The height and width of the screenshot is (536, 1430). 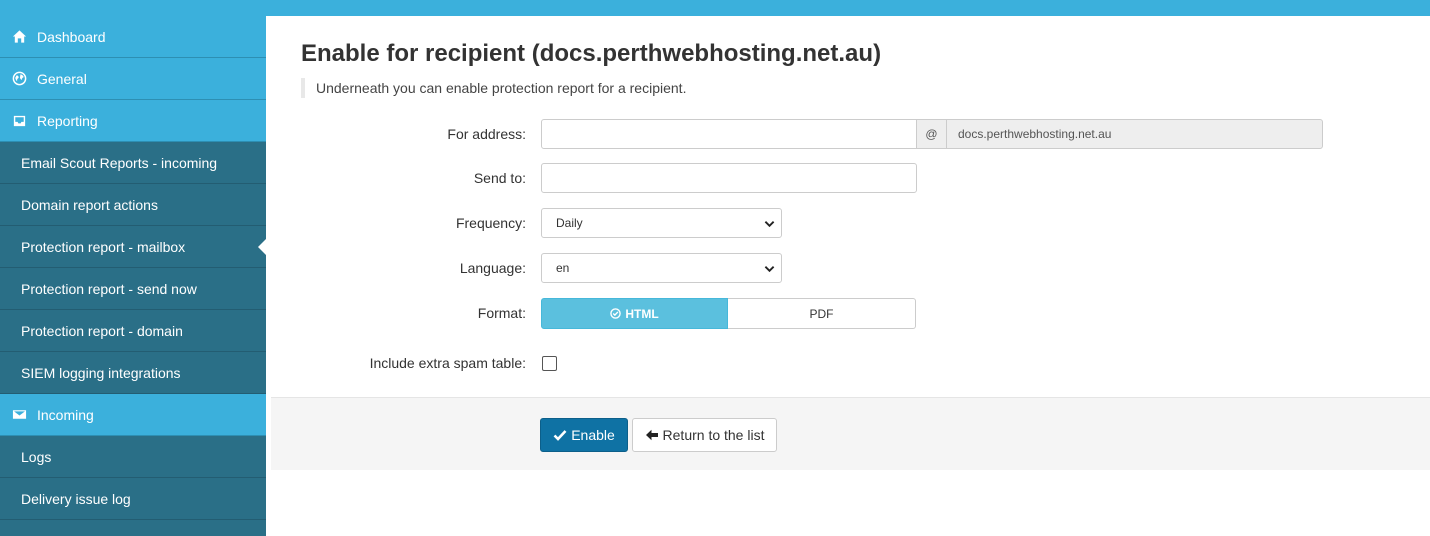 What do you see at coordinates (76, 498) in the screenshot?
I see `sidebar-item-label: Delivery issue log` at bounding box center [76, 498].